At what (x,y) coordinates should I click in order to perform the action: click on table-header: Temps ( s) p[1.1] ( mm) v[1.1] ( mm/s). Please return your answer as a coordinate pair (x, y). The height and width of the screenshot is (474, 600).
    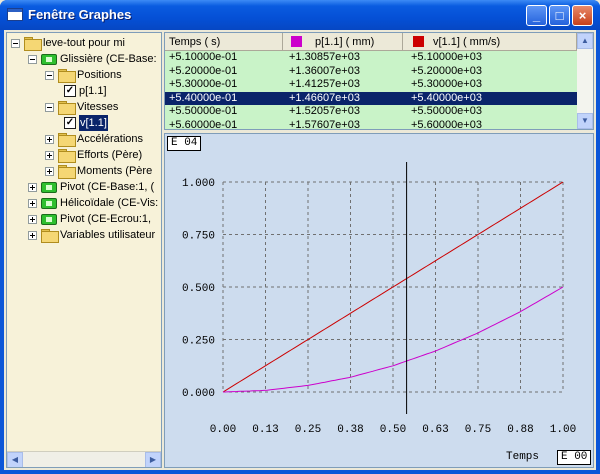
    Looking at the image, I should click on (371, 42).